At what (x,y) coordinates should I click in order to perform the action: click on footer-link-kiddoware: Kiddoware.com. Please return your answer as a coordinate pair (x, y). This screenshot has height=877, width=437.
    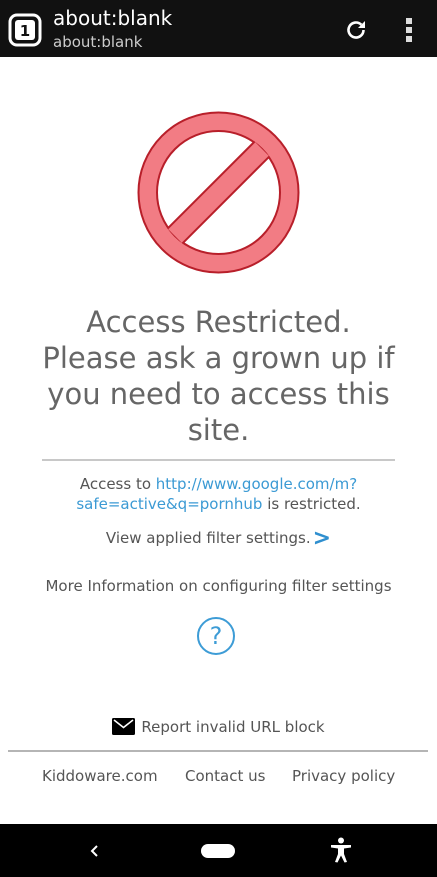
    Looking at the image, I should click on (100, 776).